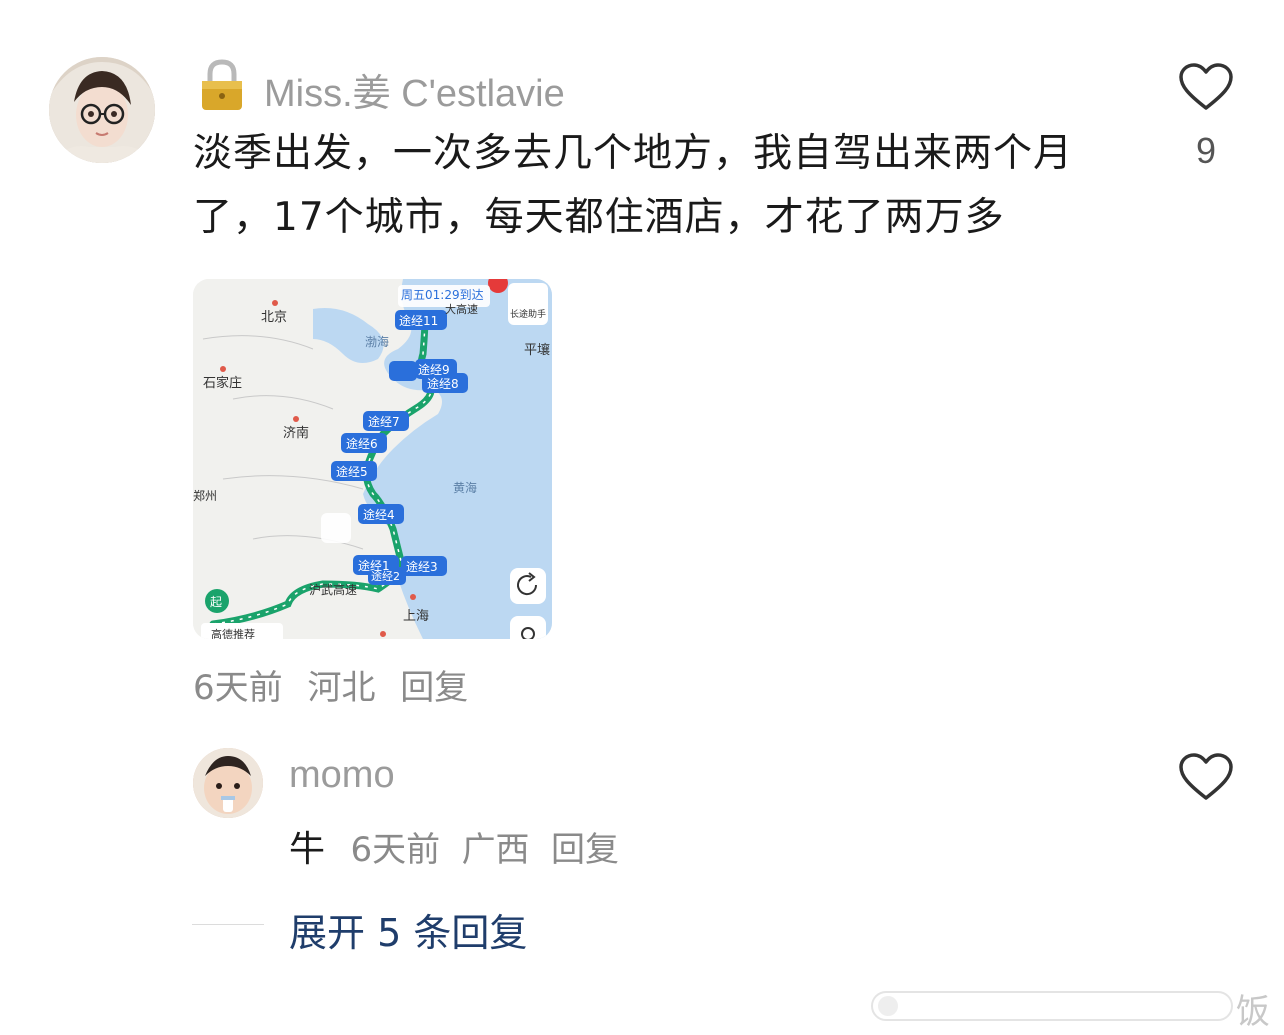  I want to click on map-highway-north-label: 大高速, so click(461, 309).